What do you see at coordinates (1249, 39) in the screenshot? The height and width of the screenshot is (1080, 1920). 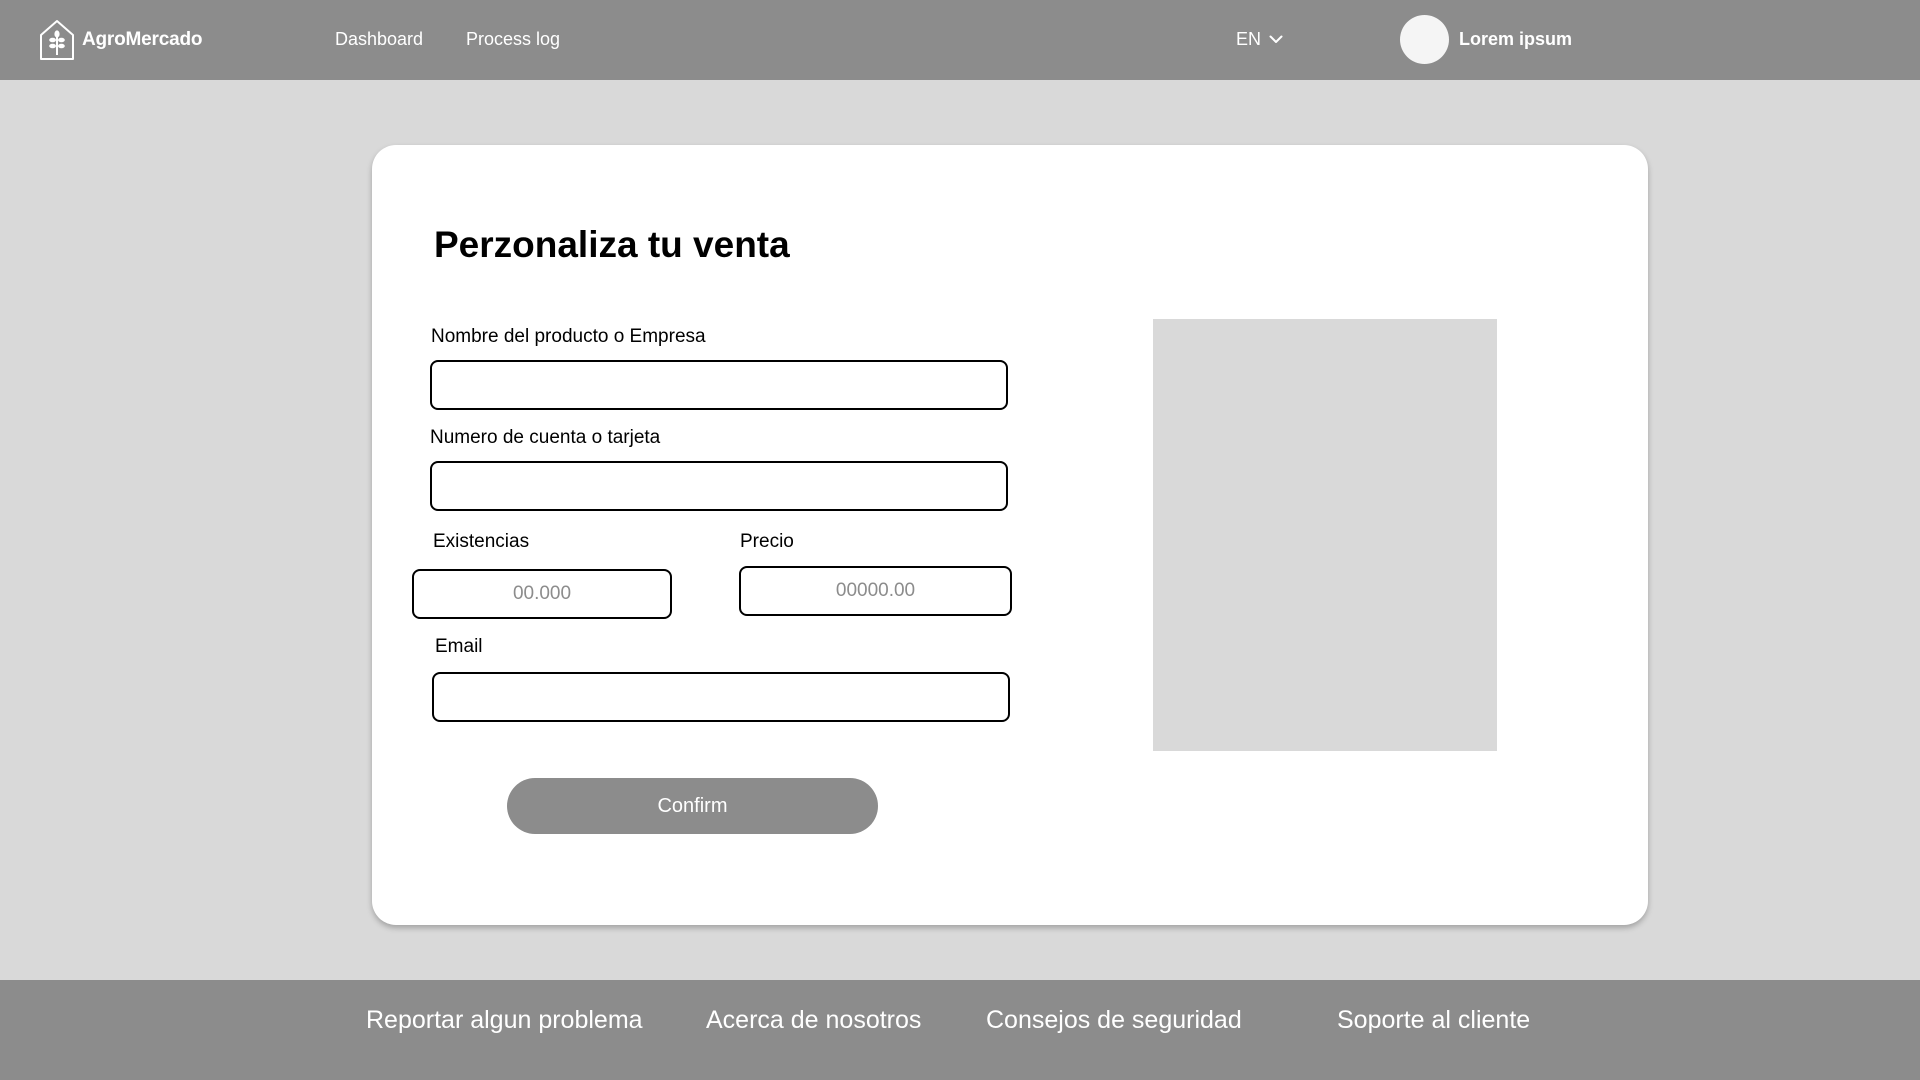 I see `language-code: EN` at bounding box center [1249, 39].